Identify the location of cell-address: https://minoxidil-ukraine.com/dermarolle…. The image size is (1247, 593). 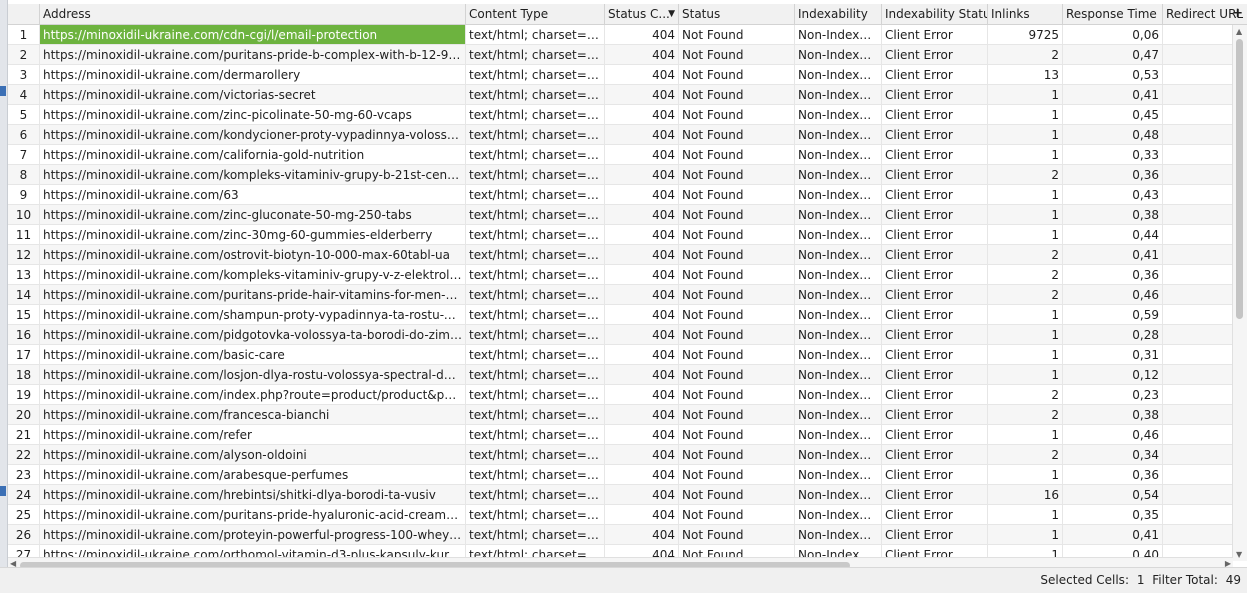
(253, 75).